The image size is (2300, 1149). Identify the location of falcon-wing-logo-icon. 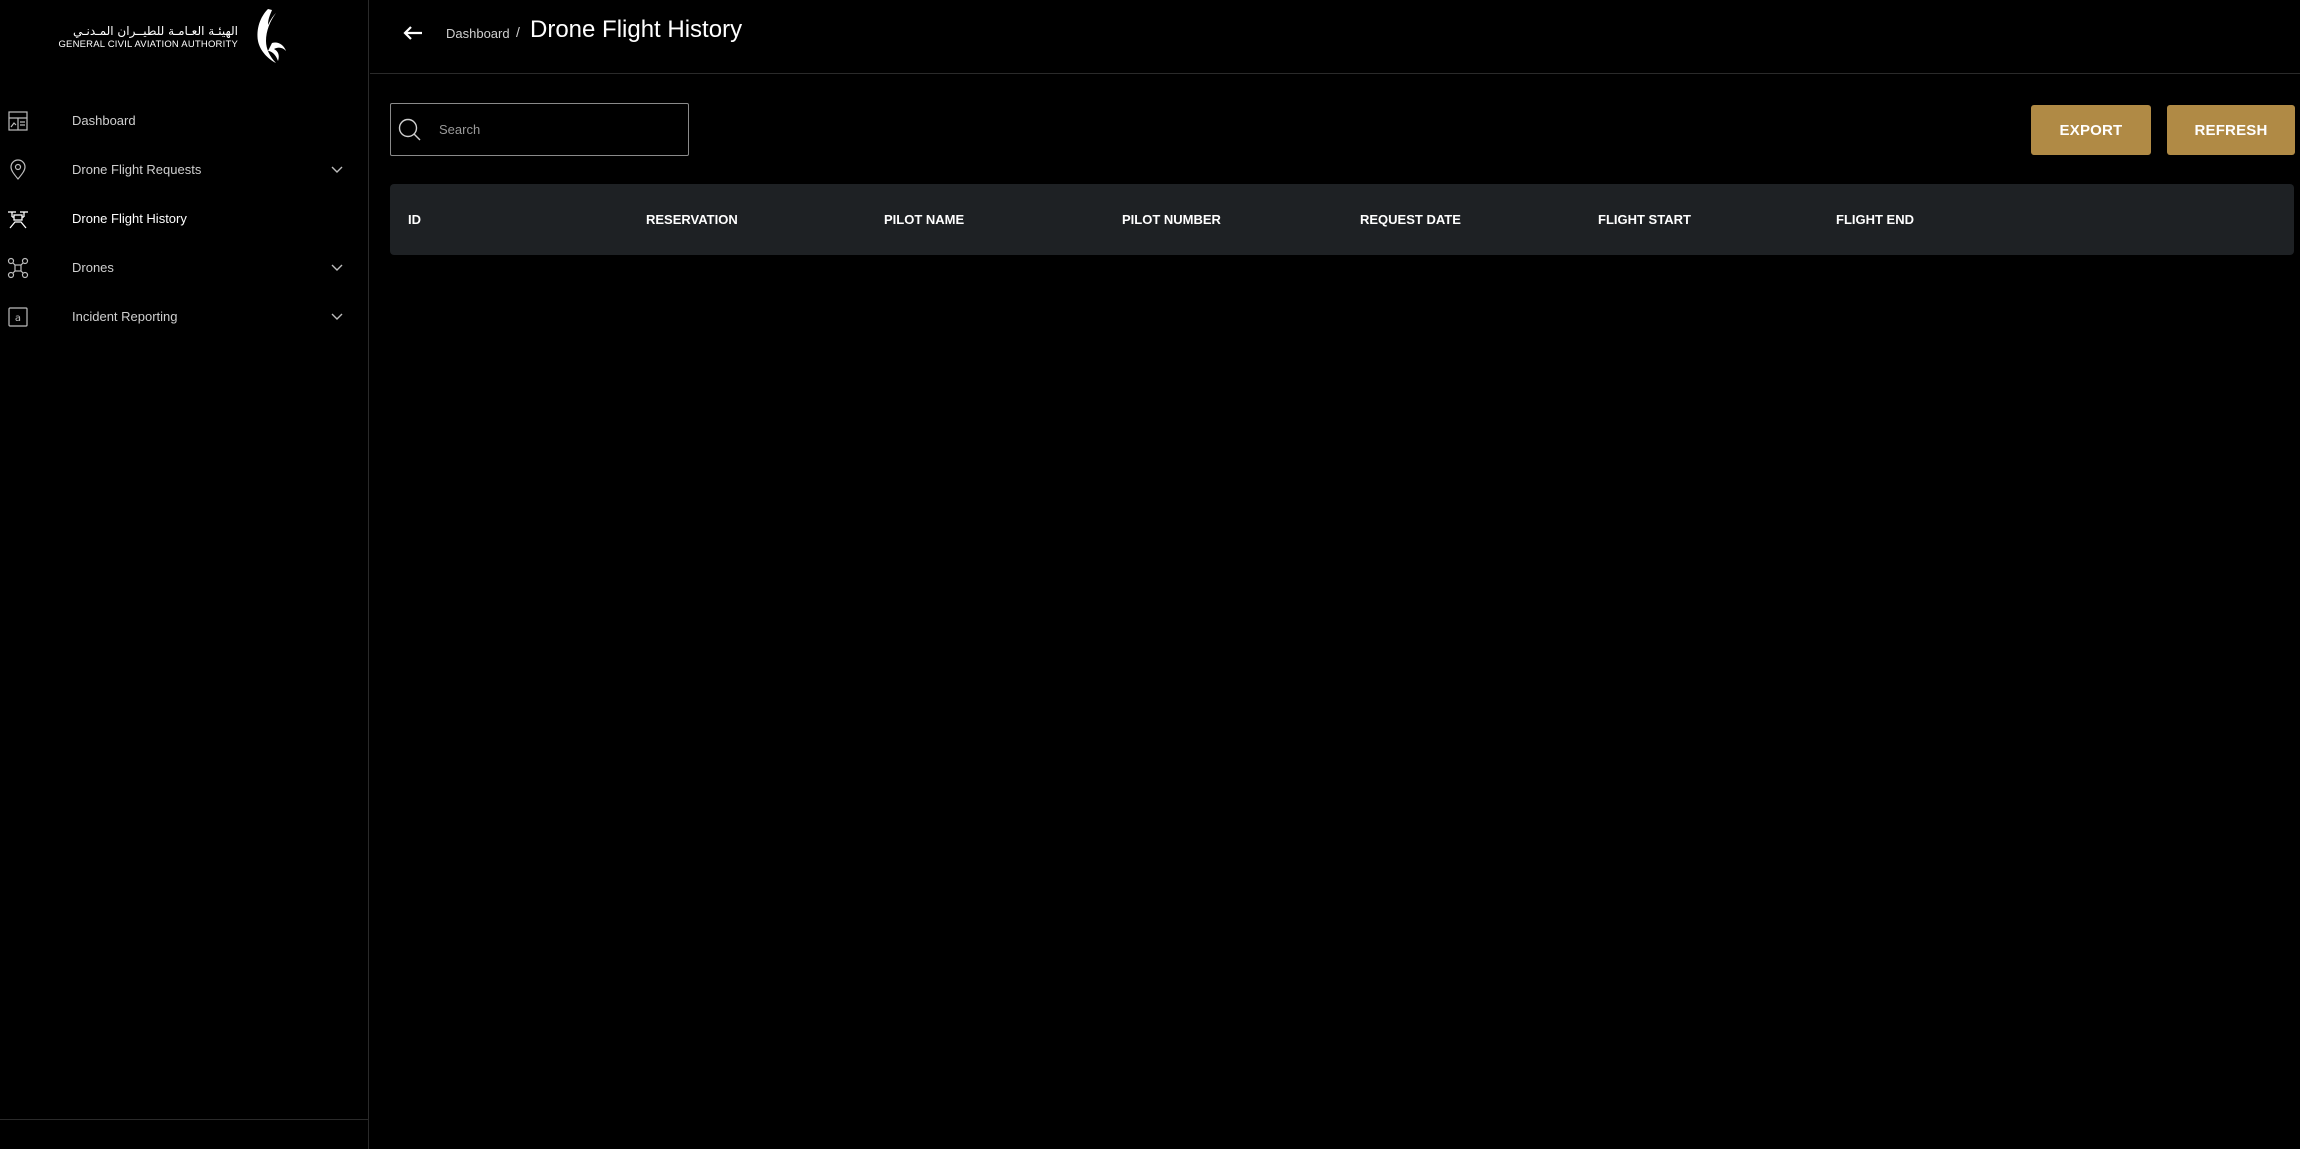
(271, 36).